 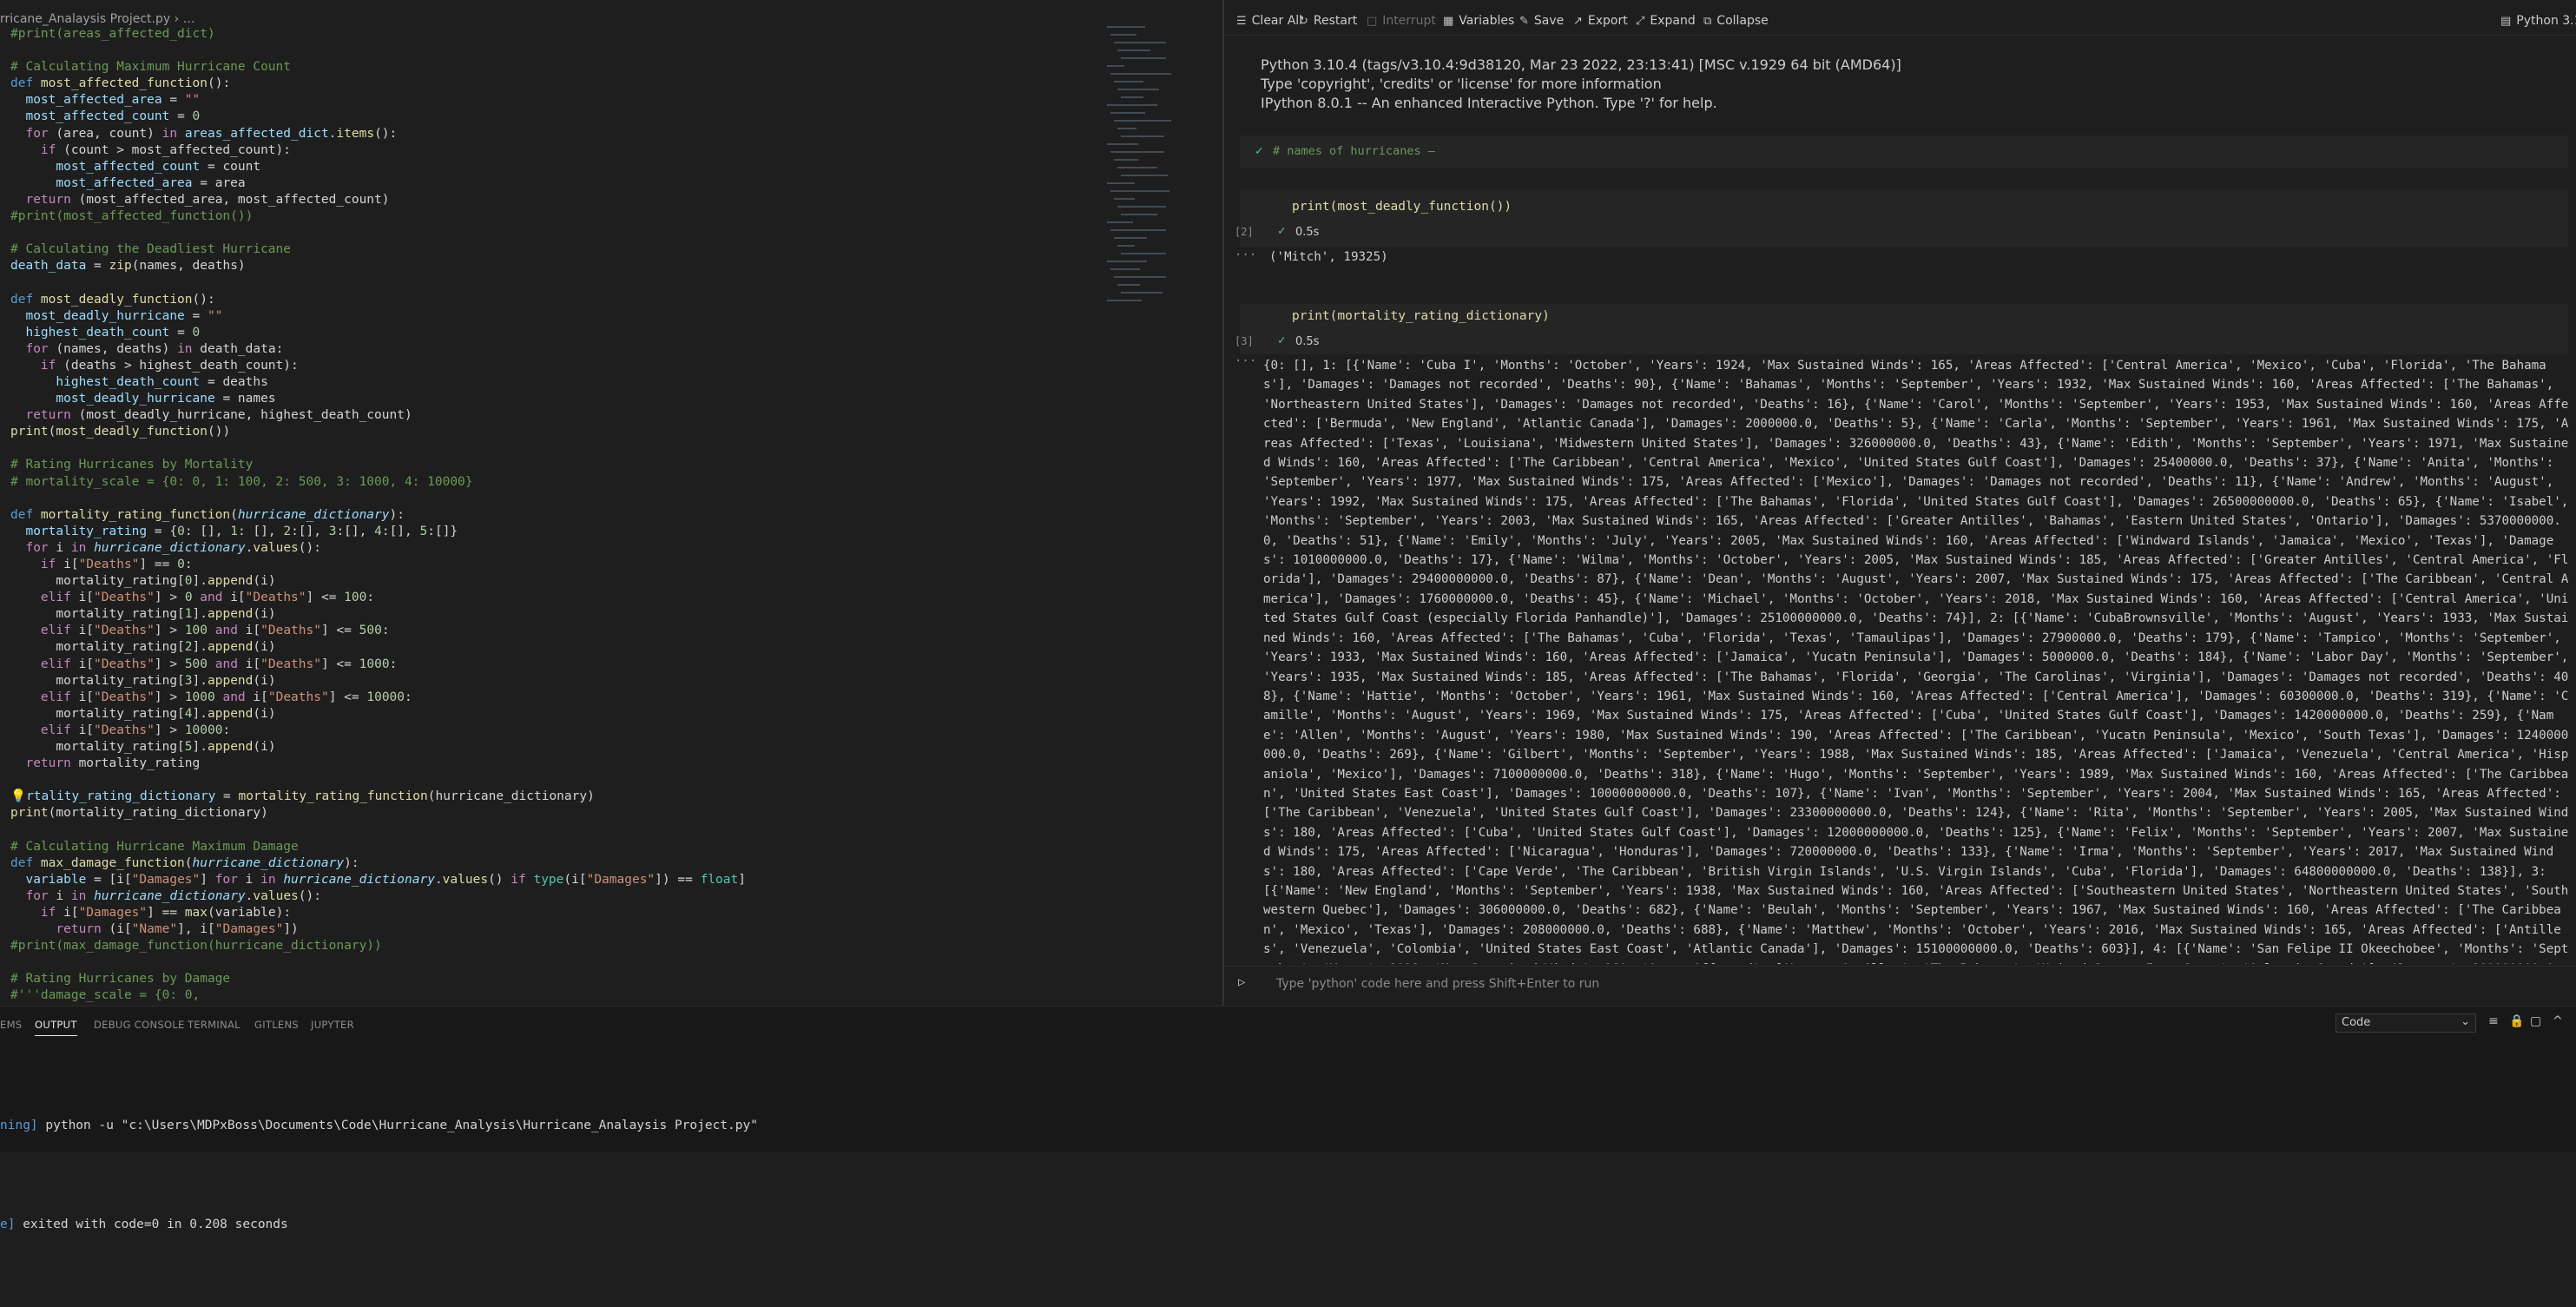 What do you see at coordinates (1402, 207) in the screenshot?
I see `cell-2-code: print(most_deadly_function())` at bounding box center [1402, 207].